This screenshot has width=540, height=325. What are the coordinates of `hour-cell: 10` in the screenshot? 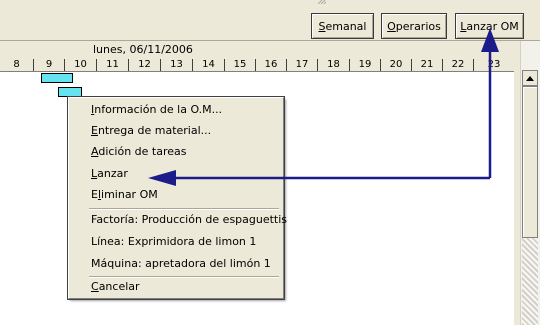 It's located at (81, 65).